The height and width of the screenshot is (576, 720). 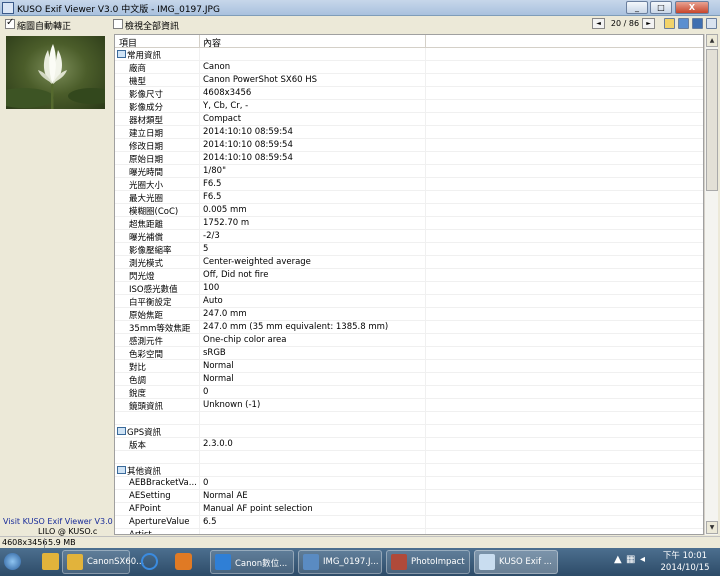 What do you see at coordinates (409, 184) in the screenshot?
I see `table-row: 光圈大小 F6.5` at bounding box center [409, 184].